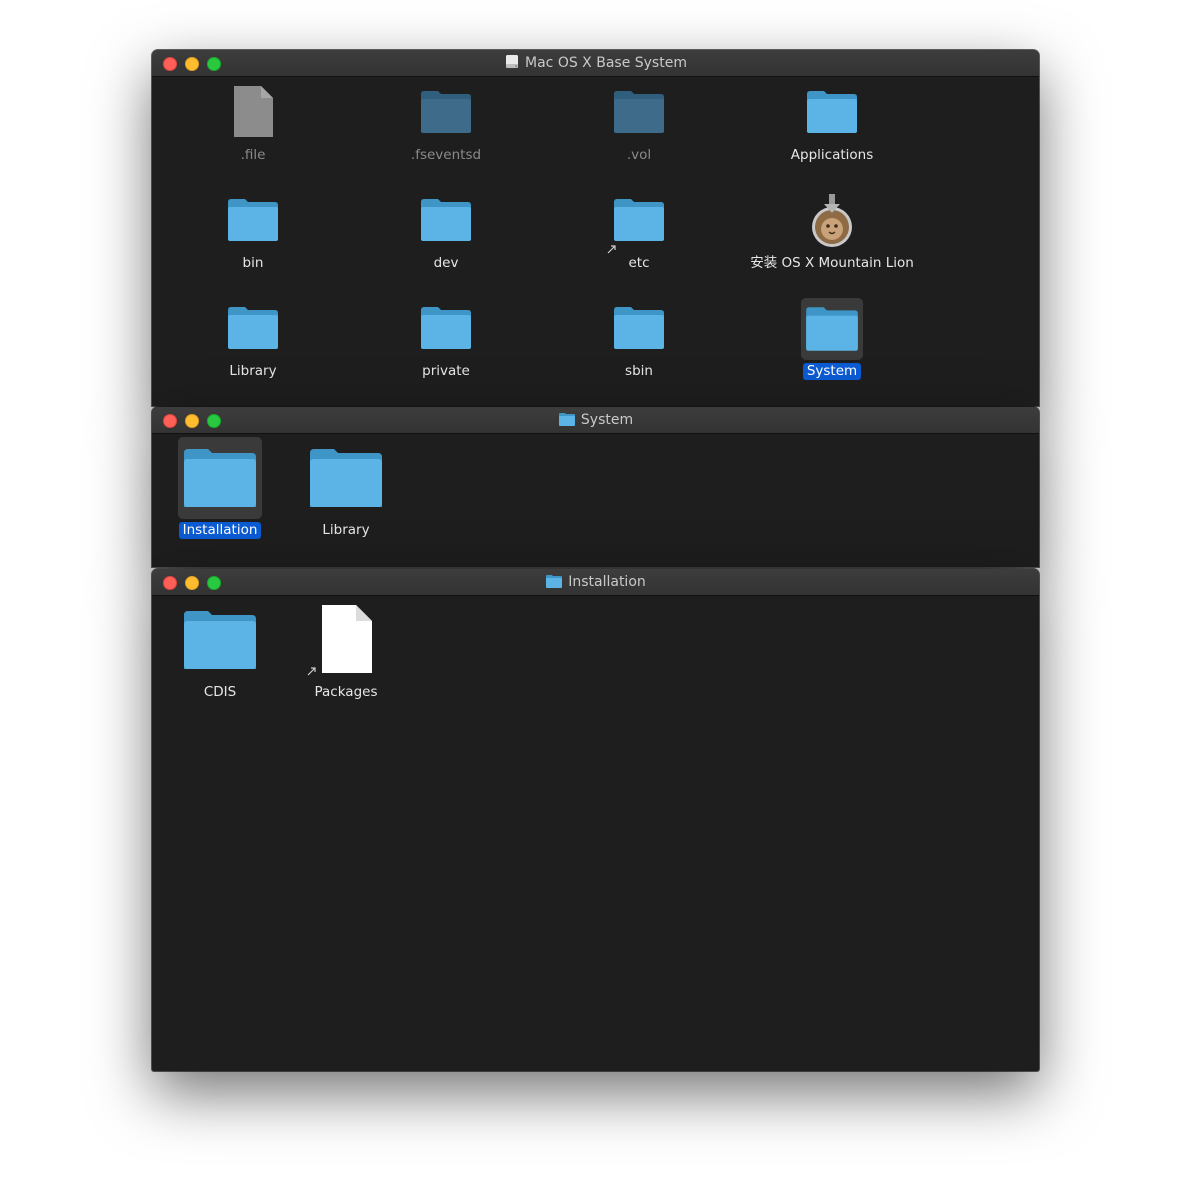 The width and height of the screenshot is (1192, 1192). I want to click on item-label: .fseventsd, so click(446, 155).